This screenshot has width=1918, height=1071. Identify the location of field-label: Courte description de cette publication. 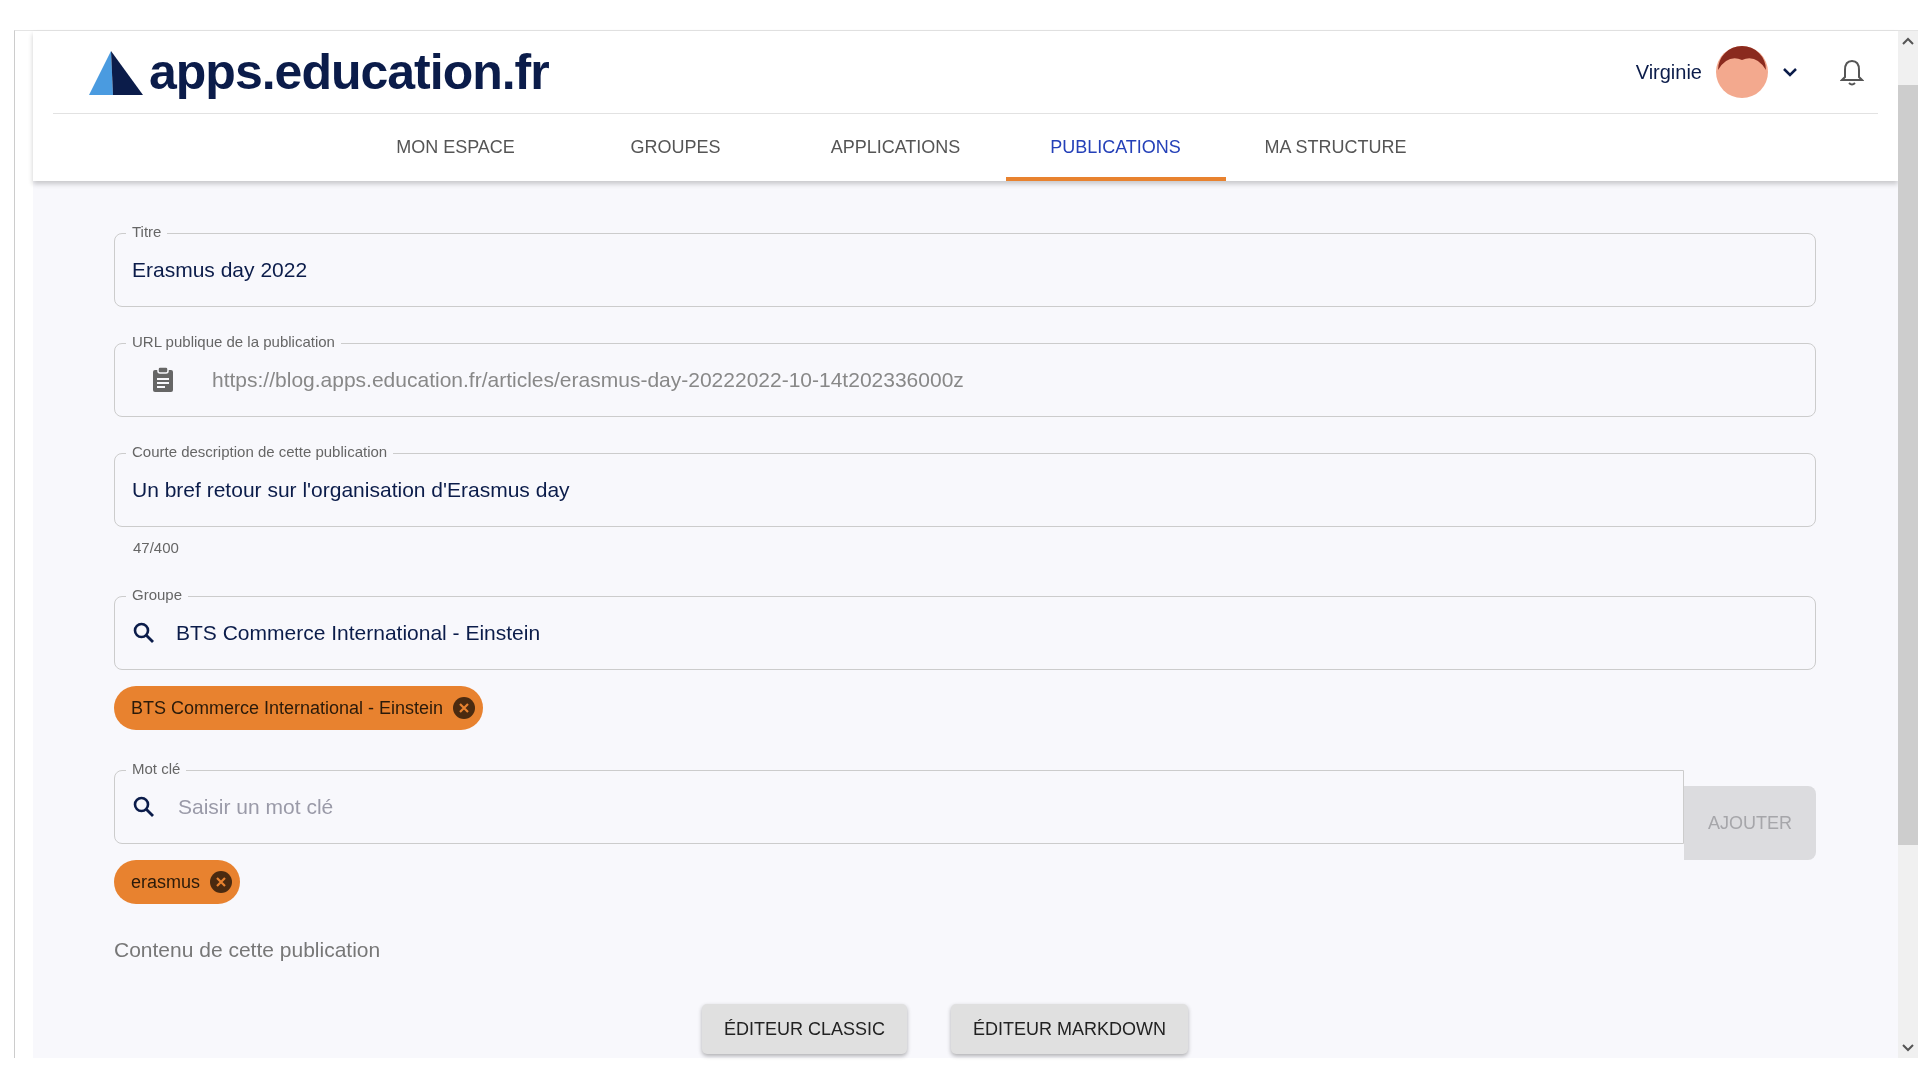
(260, 452).